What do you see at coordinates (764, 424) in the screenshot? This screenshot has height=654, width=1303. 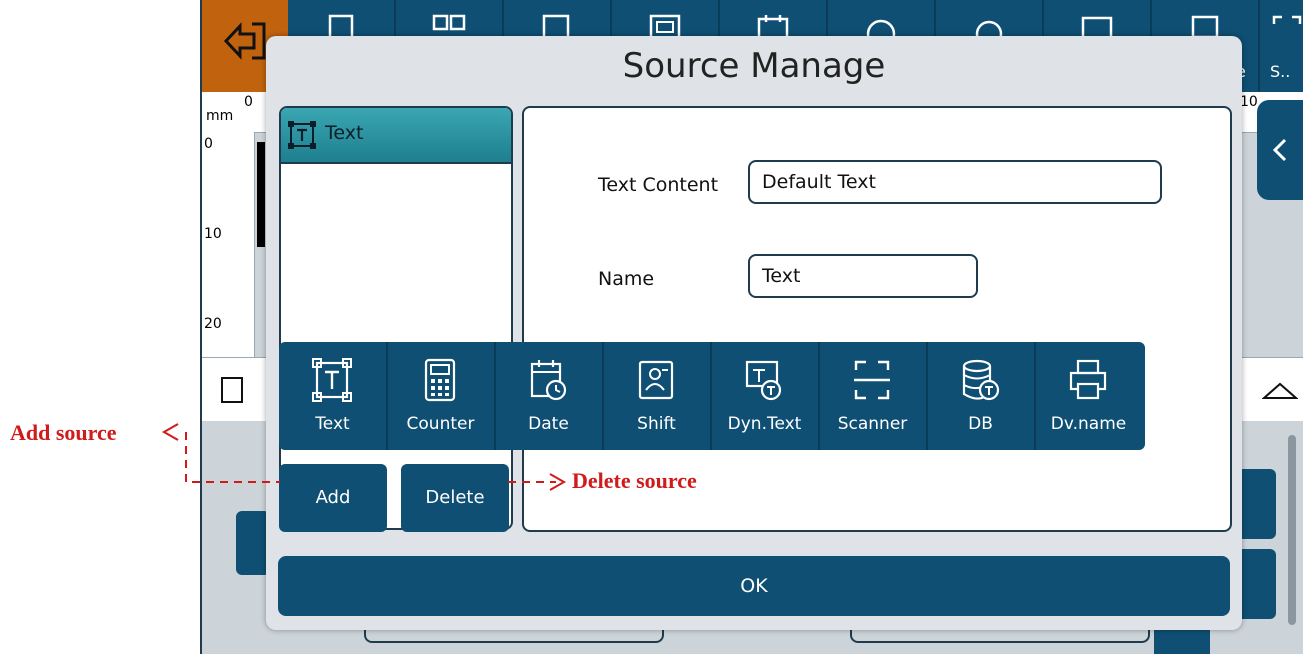 I see `source-type-label: Dyn.Text` at bounding box center [764, 424].